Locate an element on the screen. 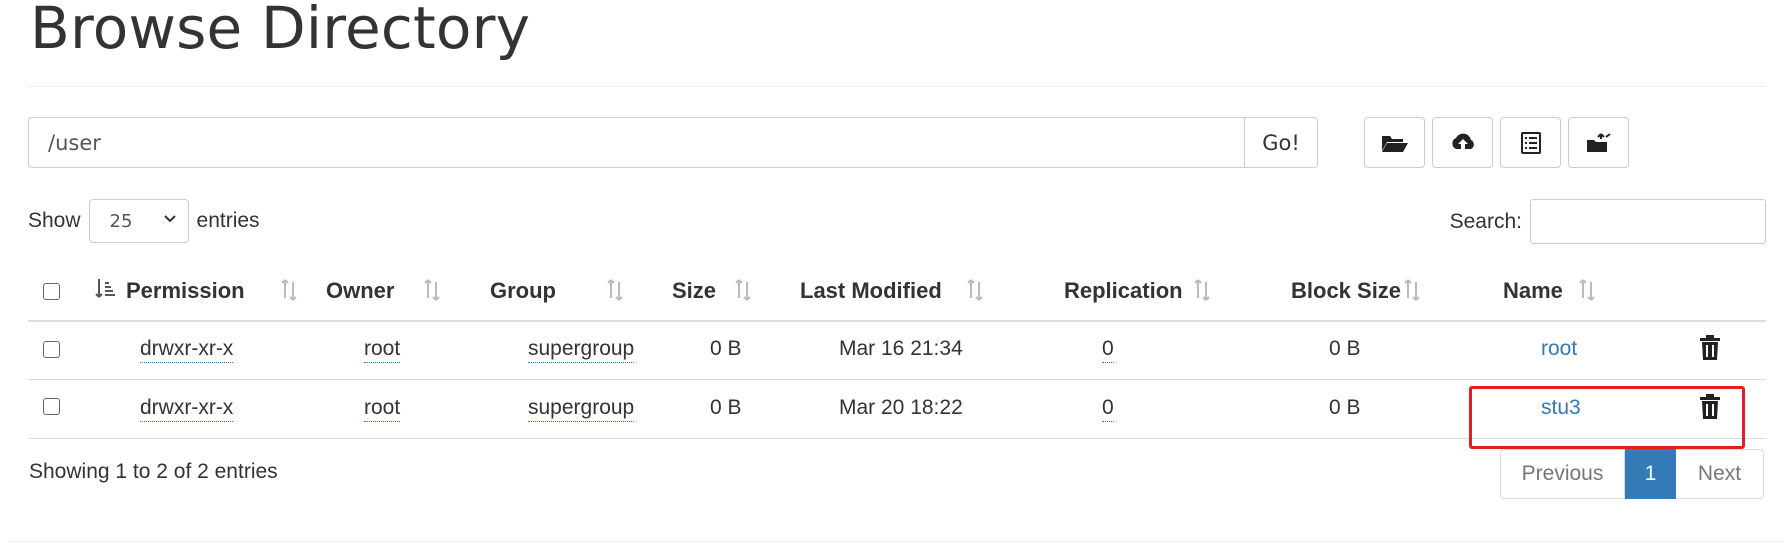 This screenshot has width=1791, height=554. go-button: Go! is located at coordinates (1281, 142).